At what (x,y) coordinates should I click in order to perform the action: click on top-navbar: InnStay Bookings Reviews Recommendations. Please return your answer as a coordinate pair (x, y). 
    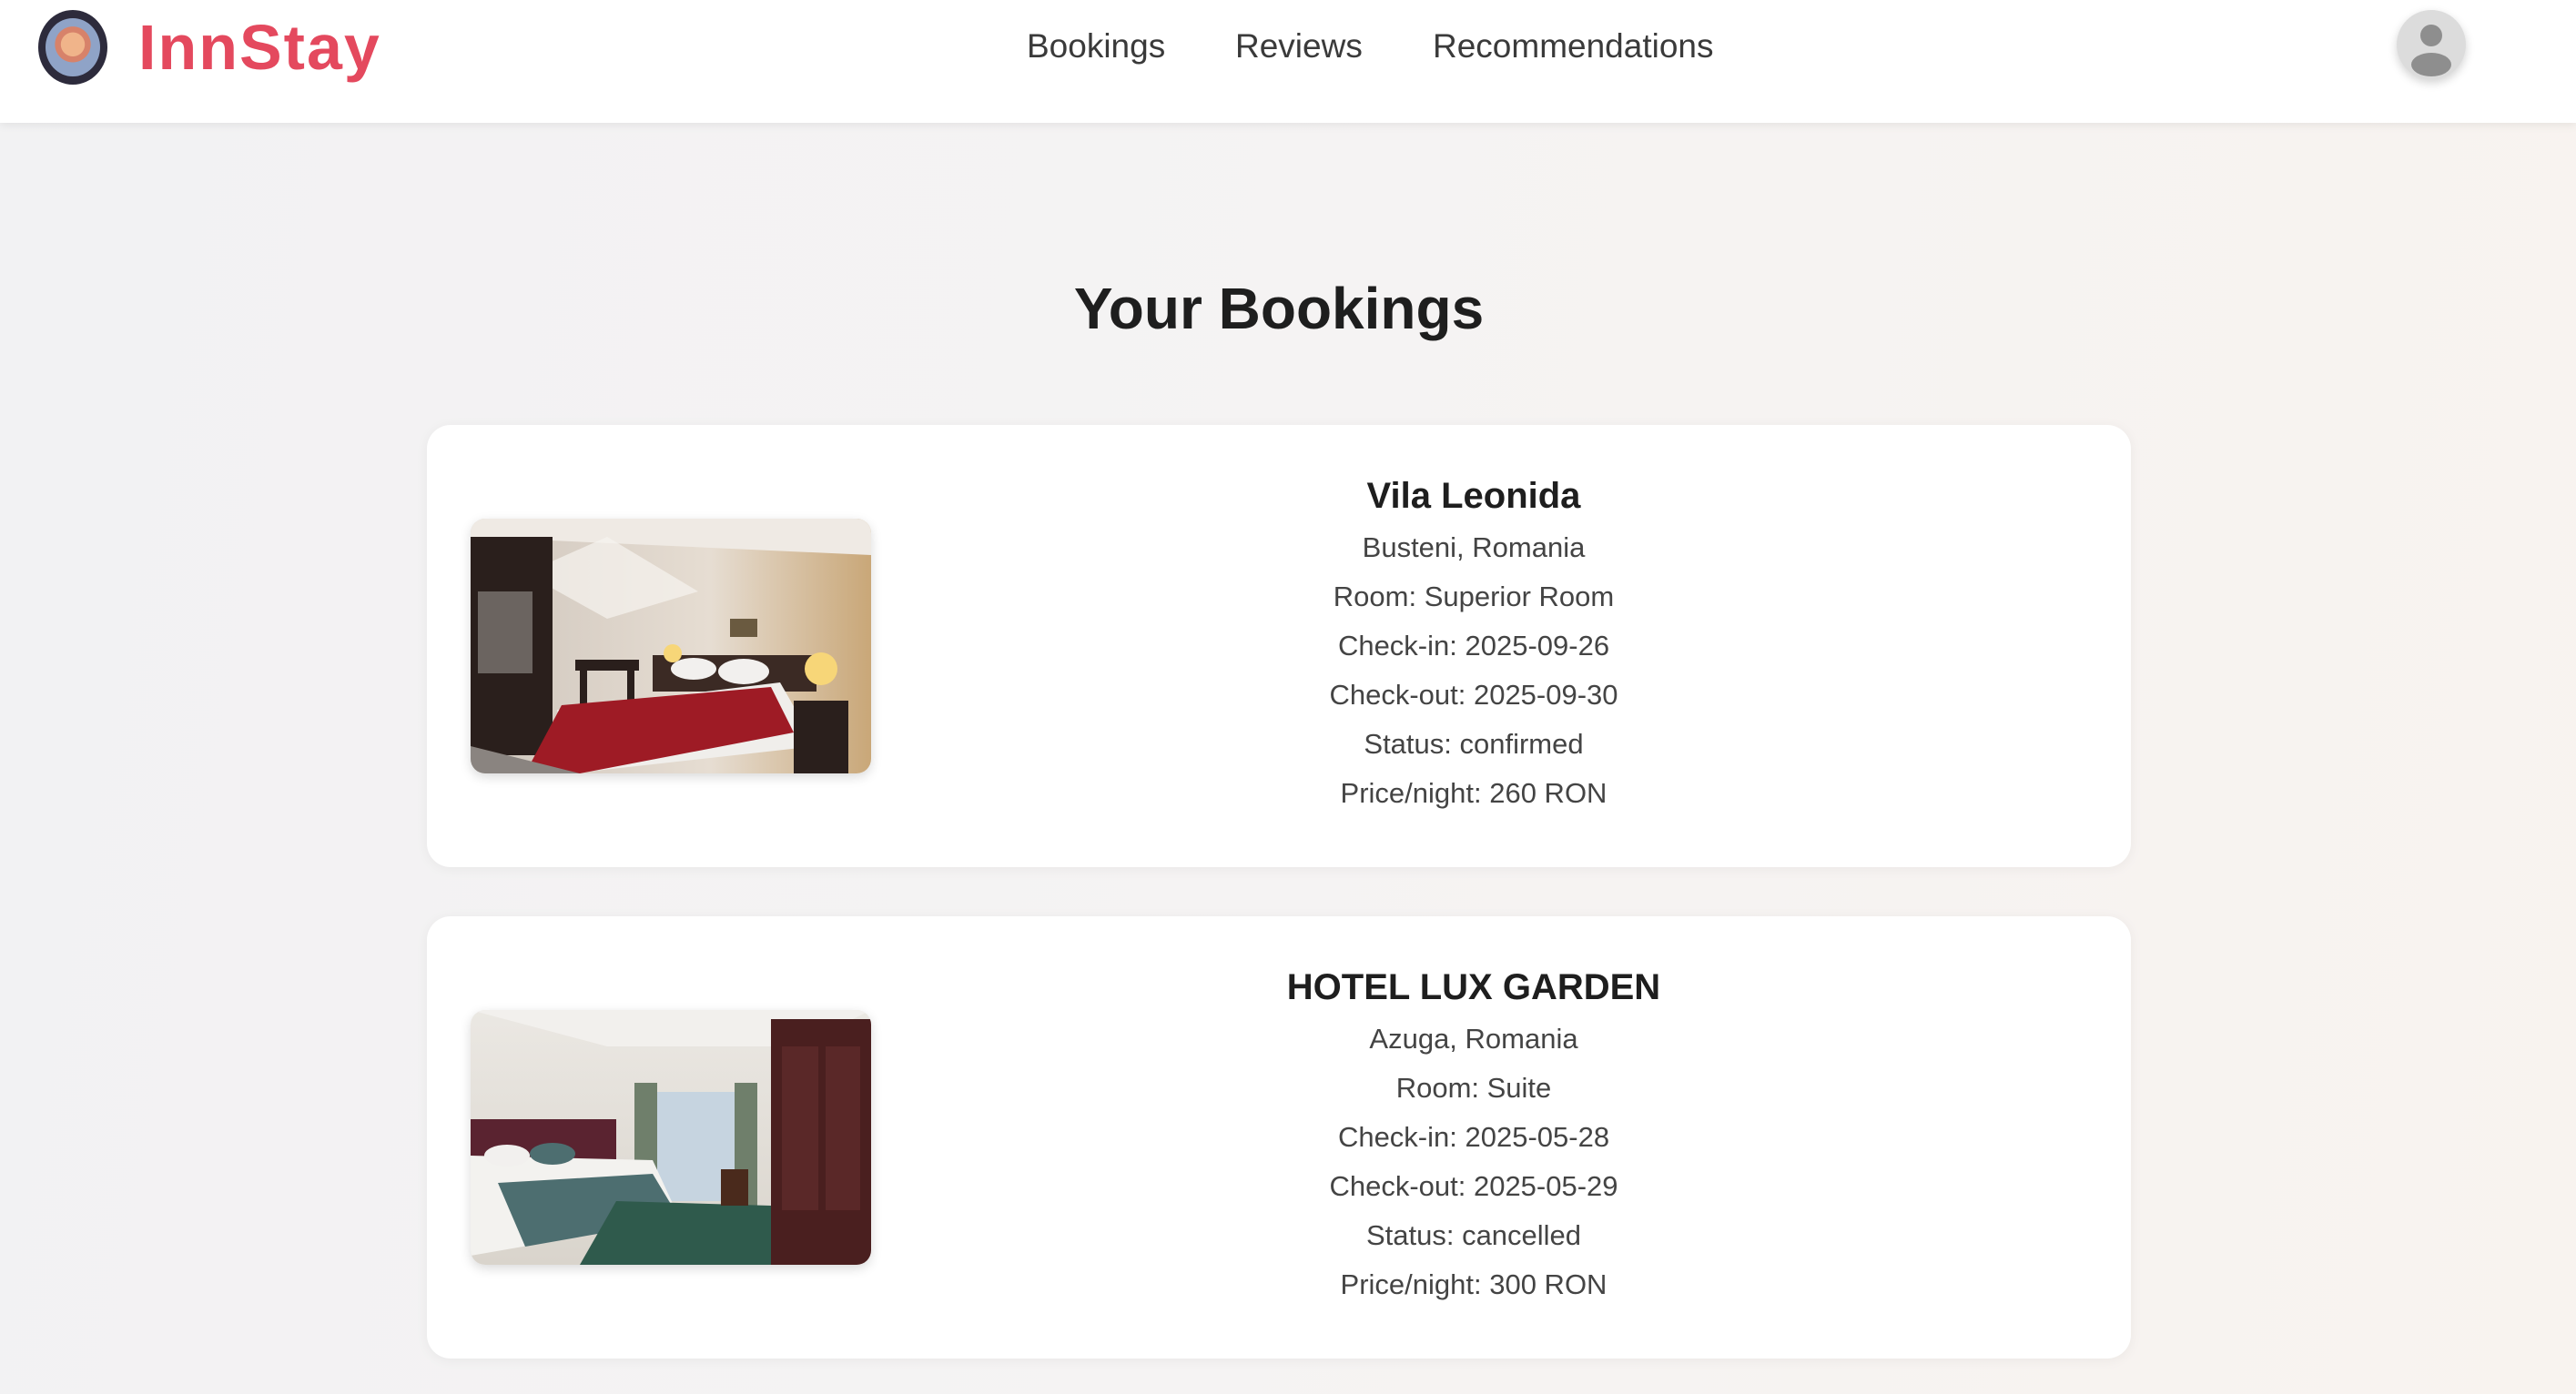
    Looking at the image, I should click on (1288, 61).